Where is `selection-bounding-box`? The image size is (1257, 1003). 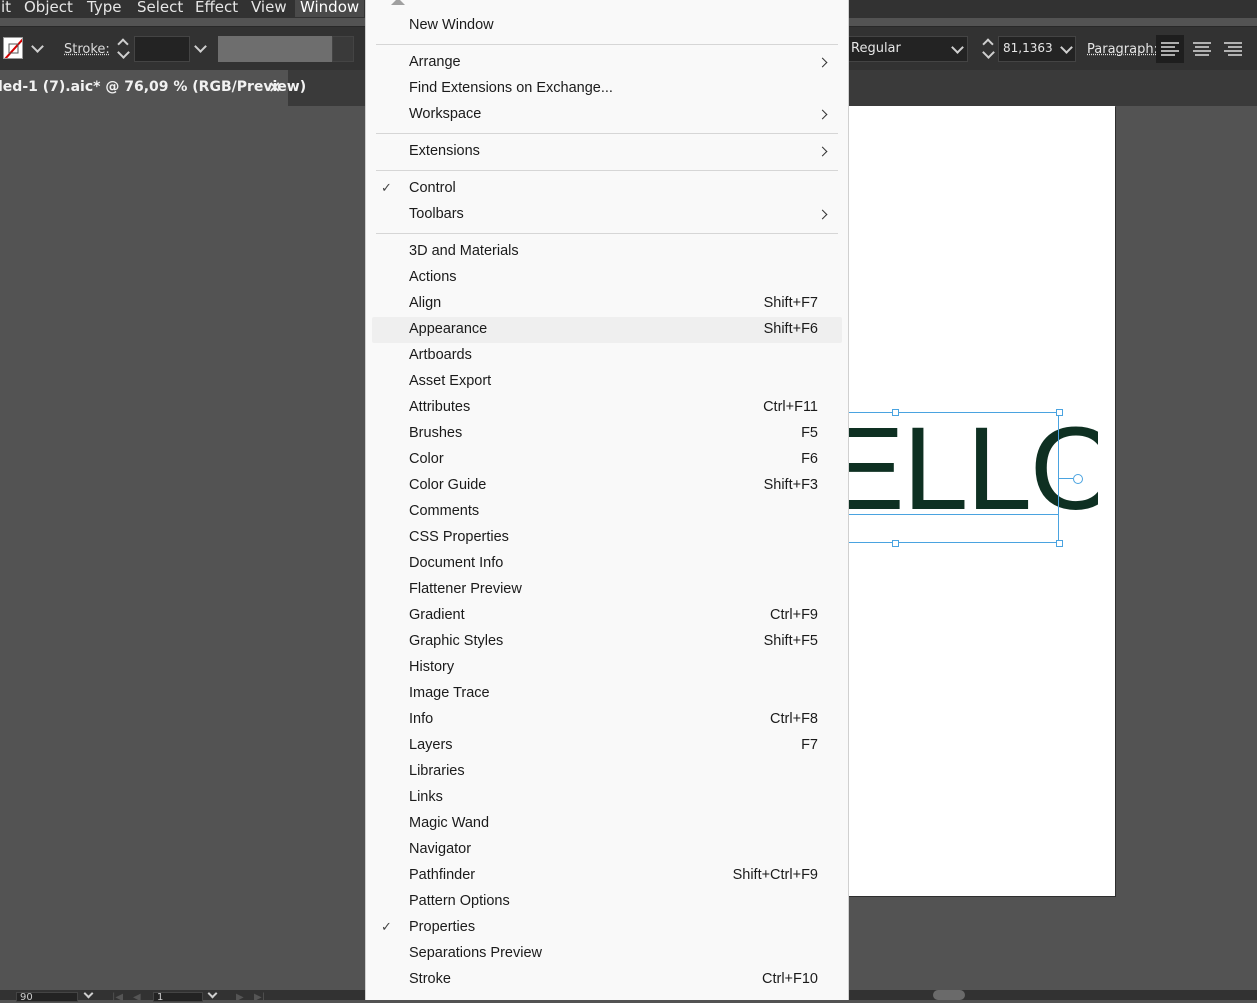 selection-bounding-box is located at coordinates (953, 477).